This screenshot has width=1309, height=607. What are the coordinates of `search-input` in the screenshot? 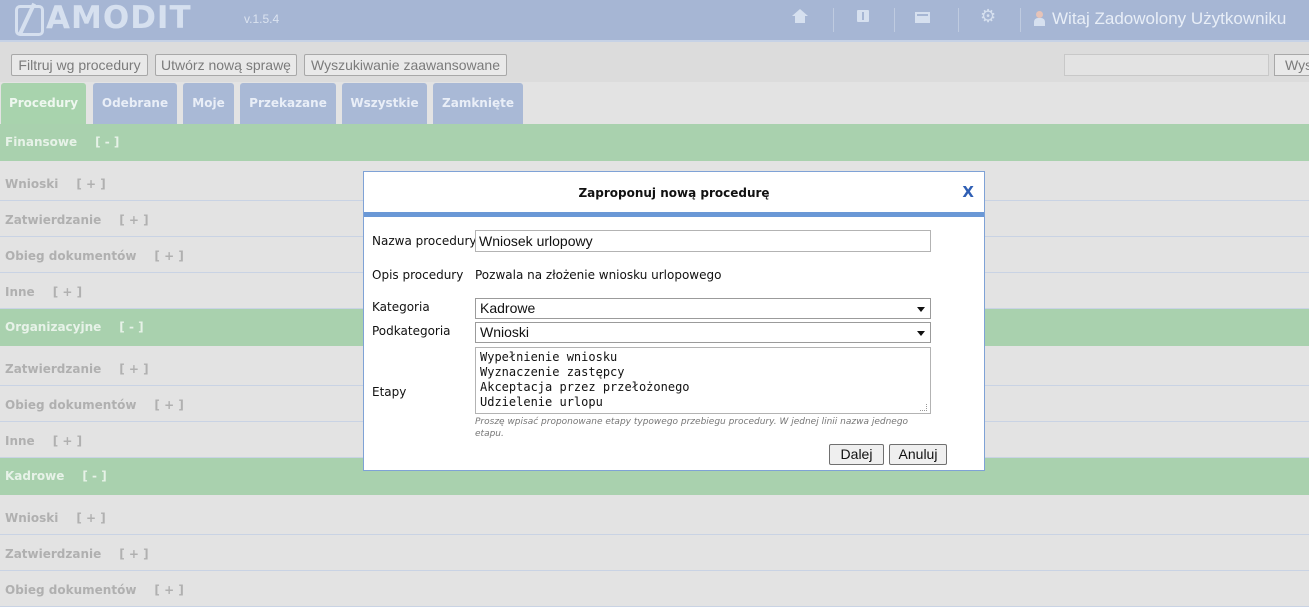 It's located at (1166, 65).